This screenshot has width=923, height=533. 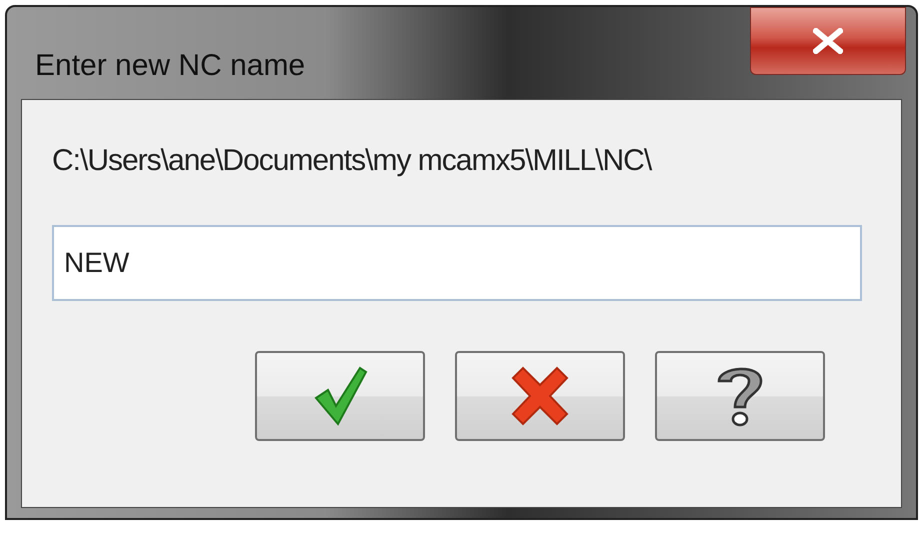 What do you see at coordinates (740, 396) in the screenshot?
I see `help-button` at bounding box center [740, 396].